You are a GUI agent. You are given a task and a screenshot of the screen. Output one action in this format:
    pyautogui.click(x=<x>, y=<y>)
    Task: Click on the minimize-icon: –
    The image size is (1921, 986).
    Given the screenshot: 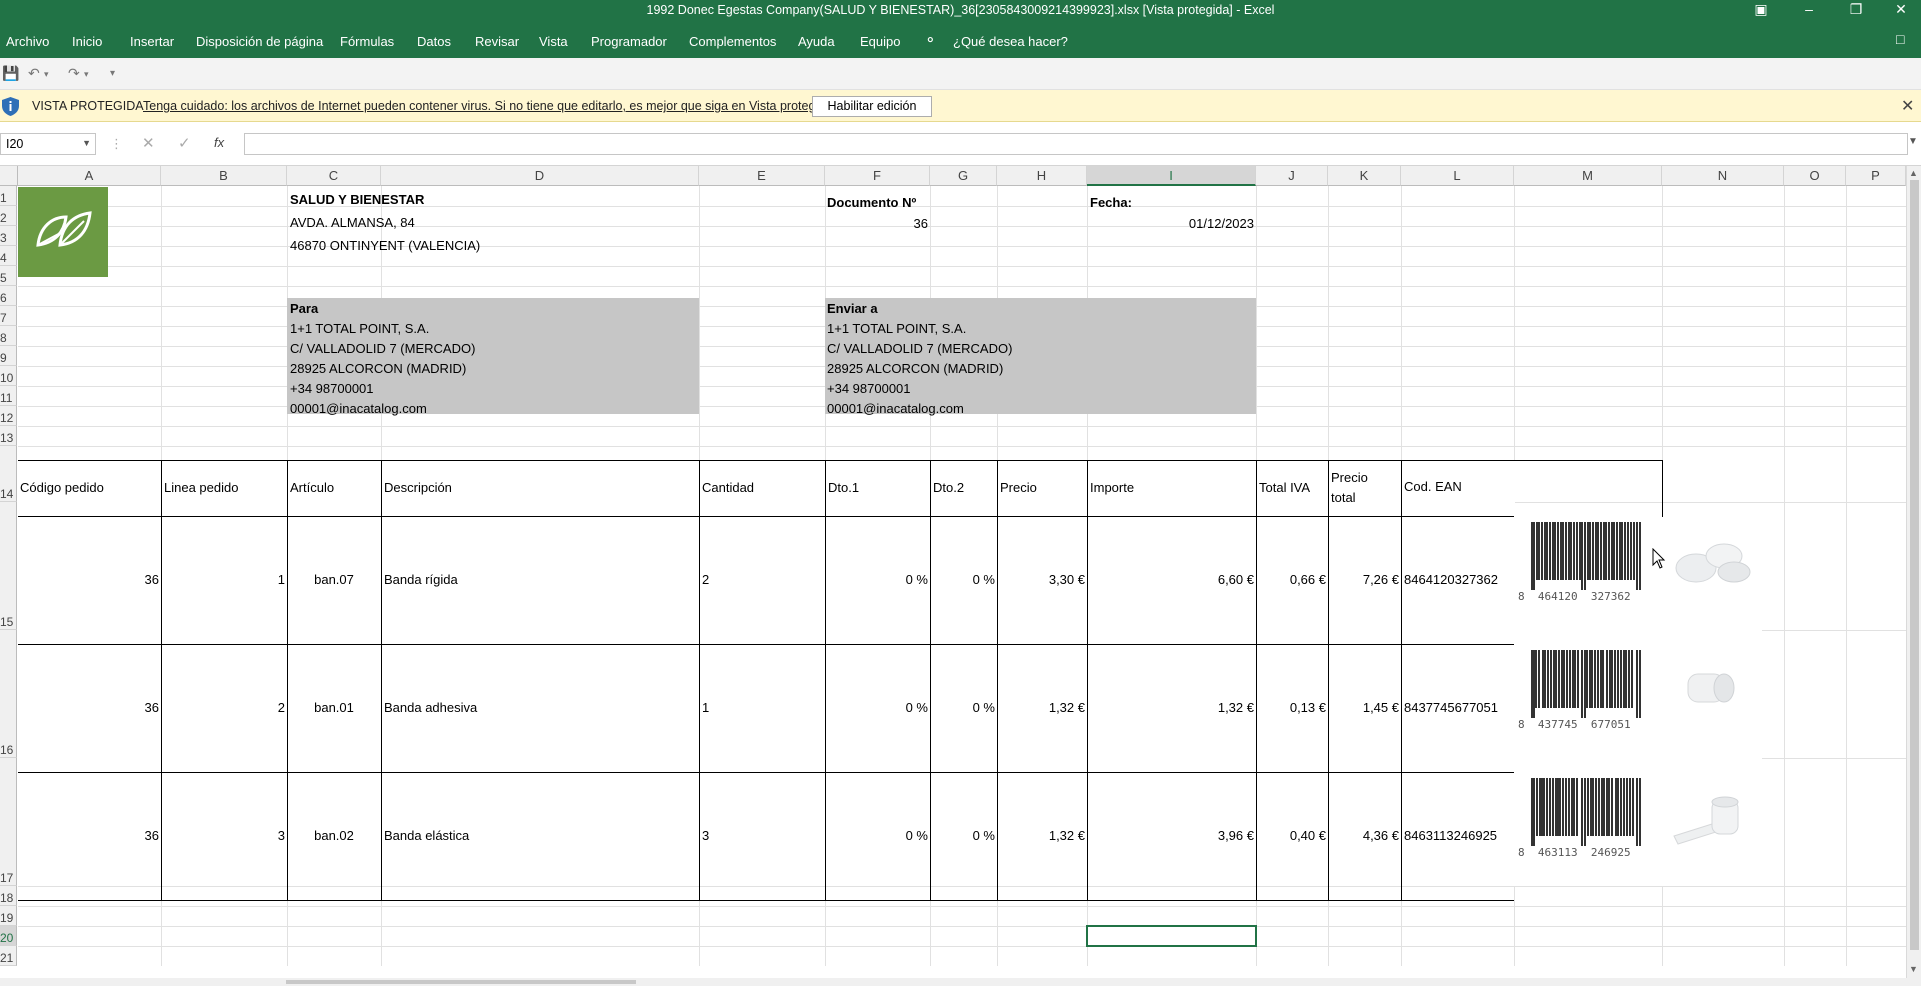 What is the action you would take?
    pyautogui.click(x=1809, y=11)
    